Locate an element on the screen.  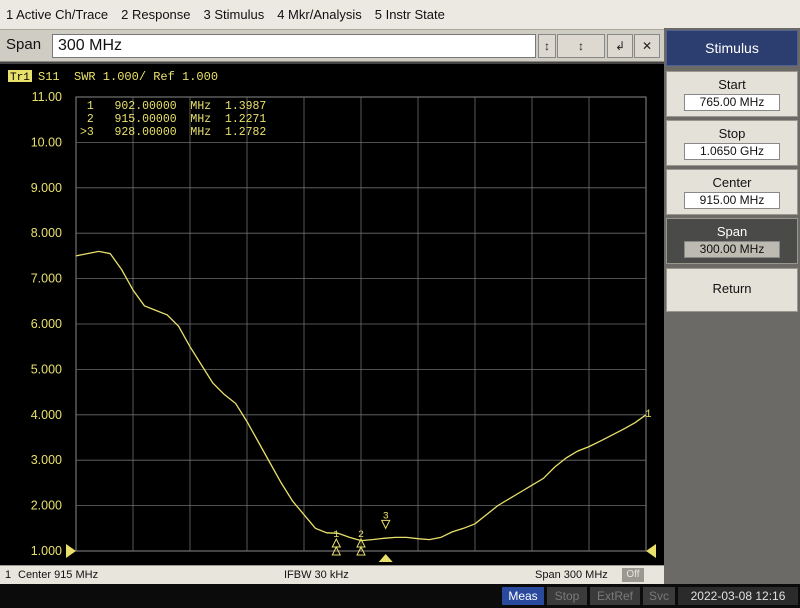
stop-indicator: Stop is located at coordinates (567, 596).